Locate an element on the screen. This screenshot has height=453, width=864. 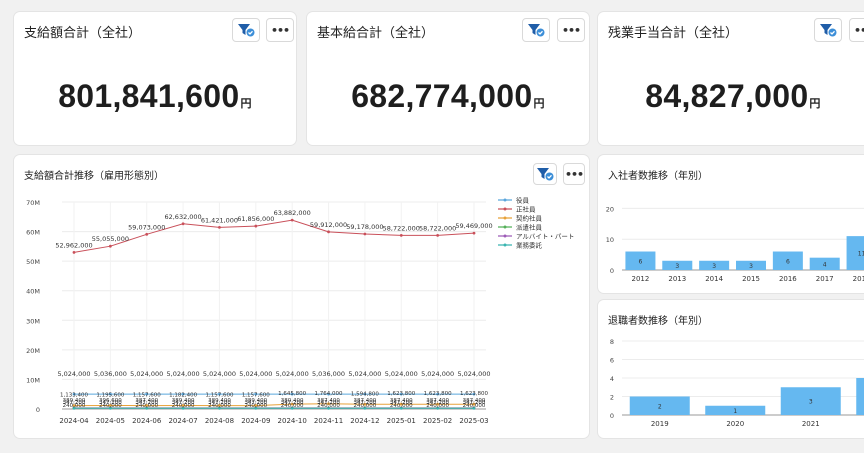
data-label: 61,856,000 is located at coordinates (255, 219).